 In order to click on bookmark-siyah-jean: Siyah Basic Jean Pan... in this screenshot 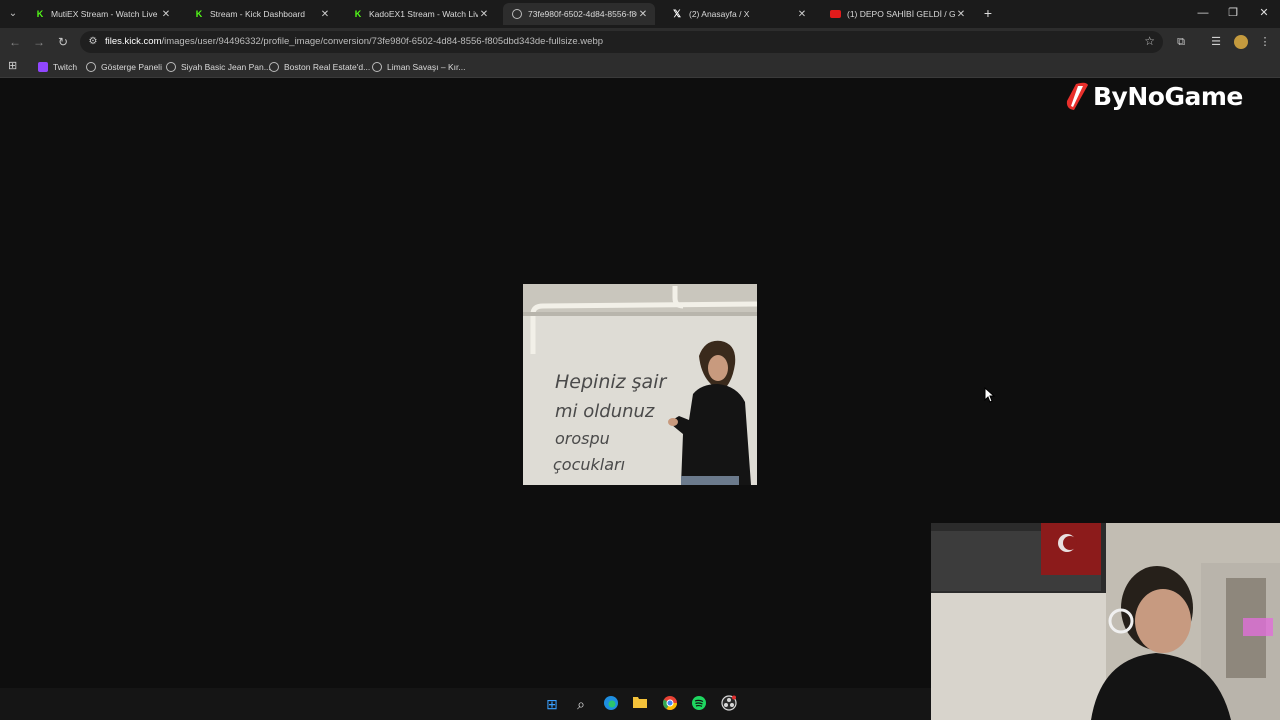, I will do `click(218, 67)`.